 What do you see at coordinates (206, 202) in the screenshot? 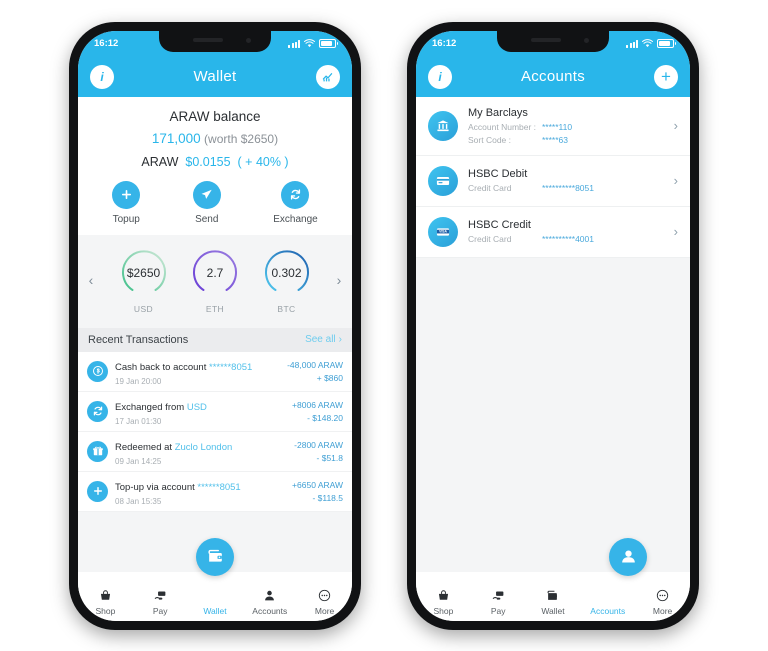
I see `action-send: Send` at bounding box center [206, 202].